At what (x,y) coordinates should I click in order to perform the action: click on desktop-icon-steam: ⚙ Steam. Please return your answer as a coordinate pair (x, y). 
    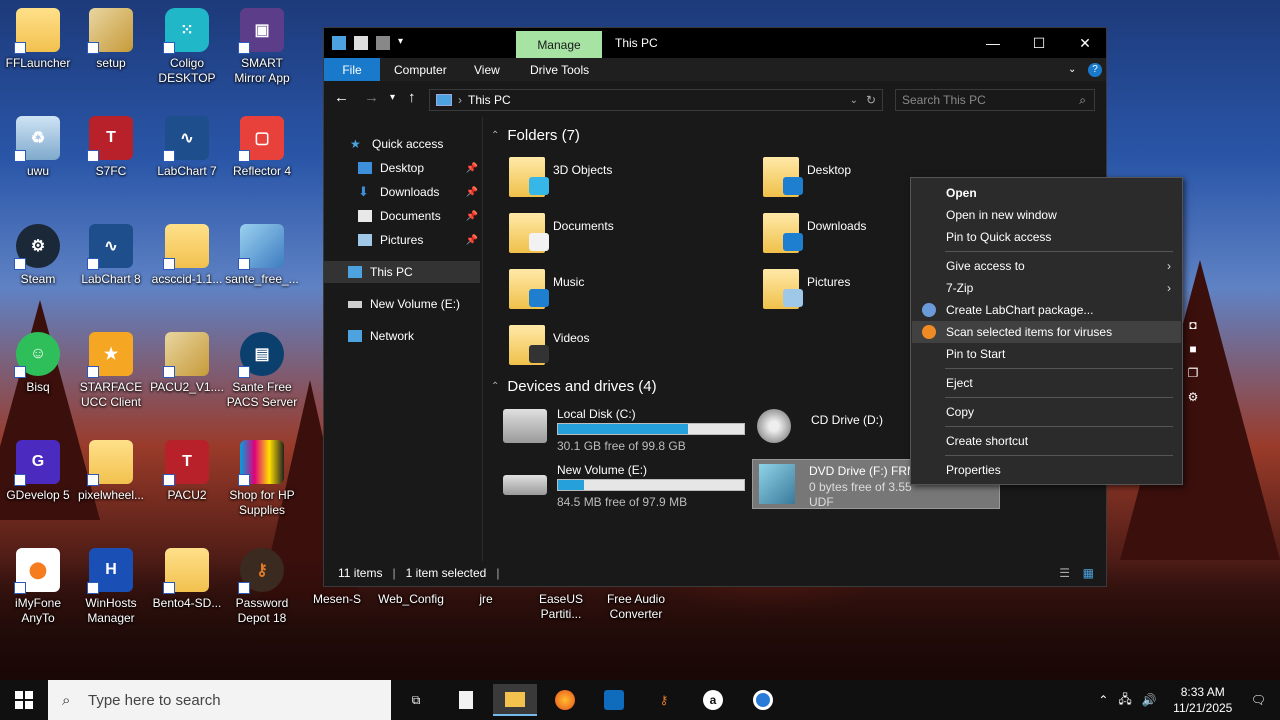
    Looking at the image, I should click on (38, 255).